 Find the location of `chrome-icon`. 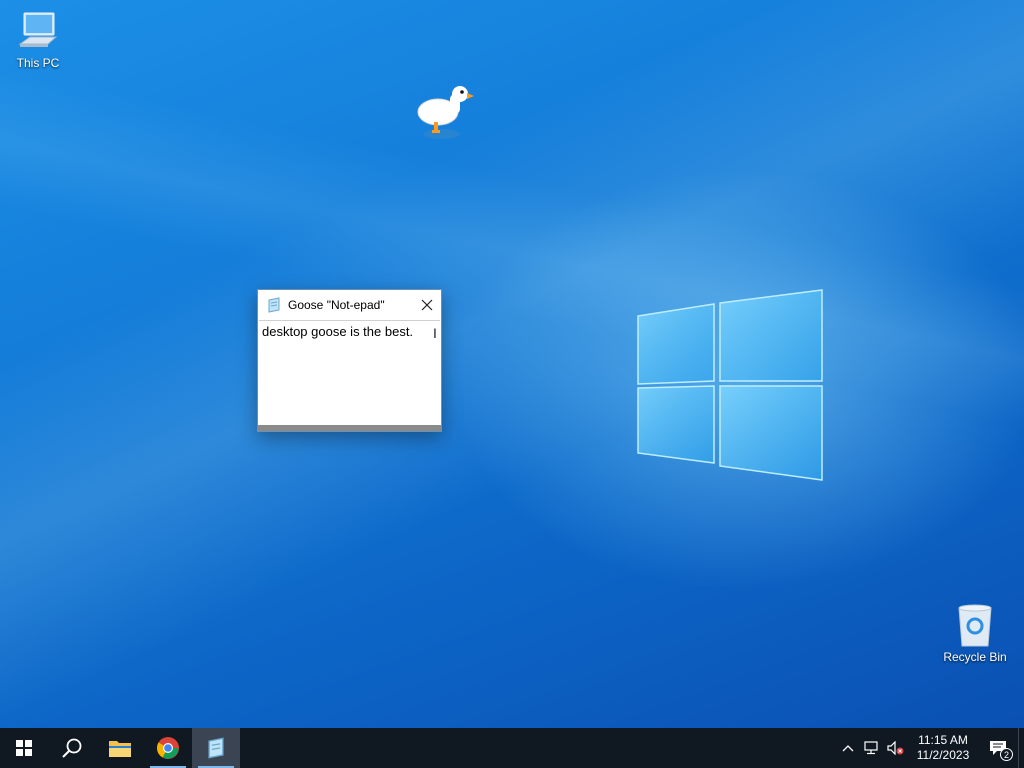

chrome-icon is located at coordinates (168, 748).